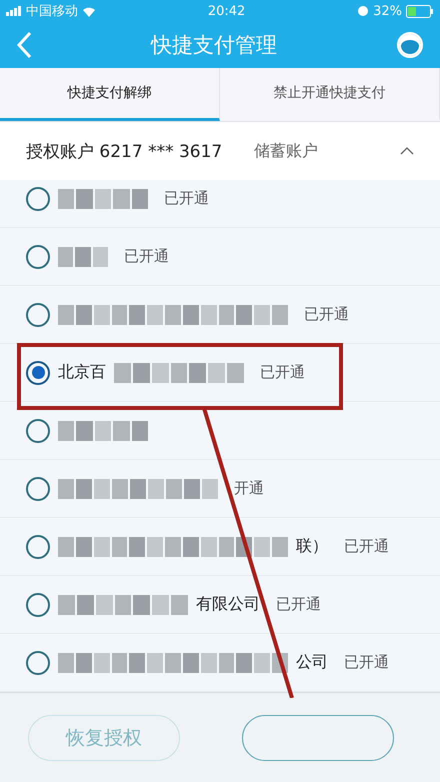 This screenshot has height=782, width=440. I want to click on merchant-name: 公司, so click(312, 662).